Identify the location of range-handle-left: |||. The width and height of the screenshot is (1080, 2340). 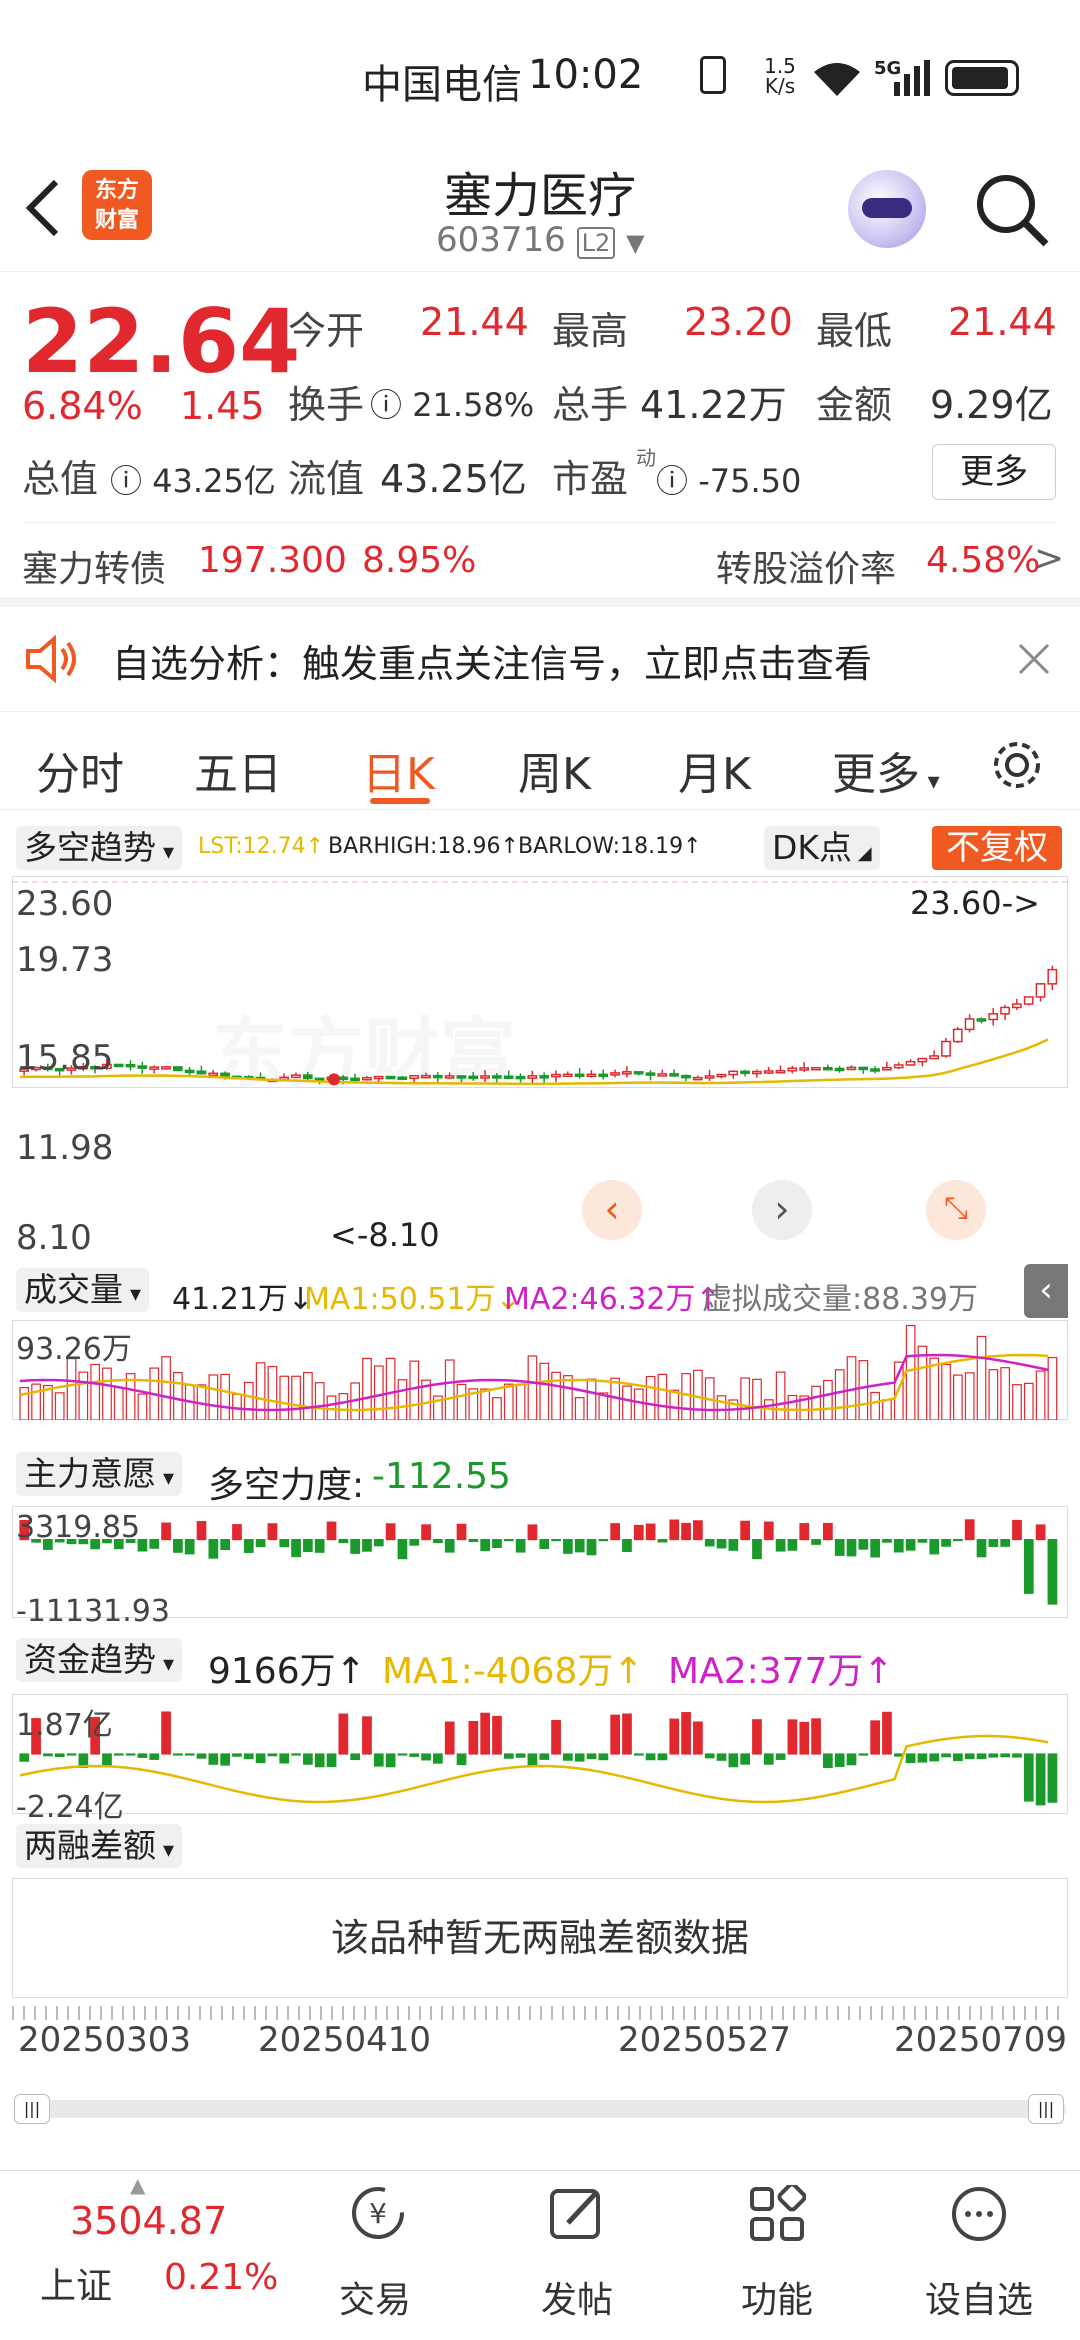
(32, 2109).